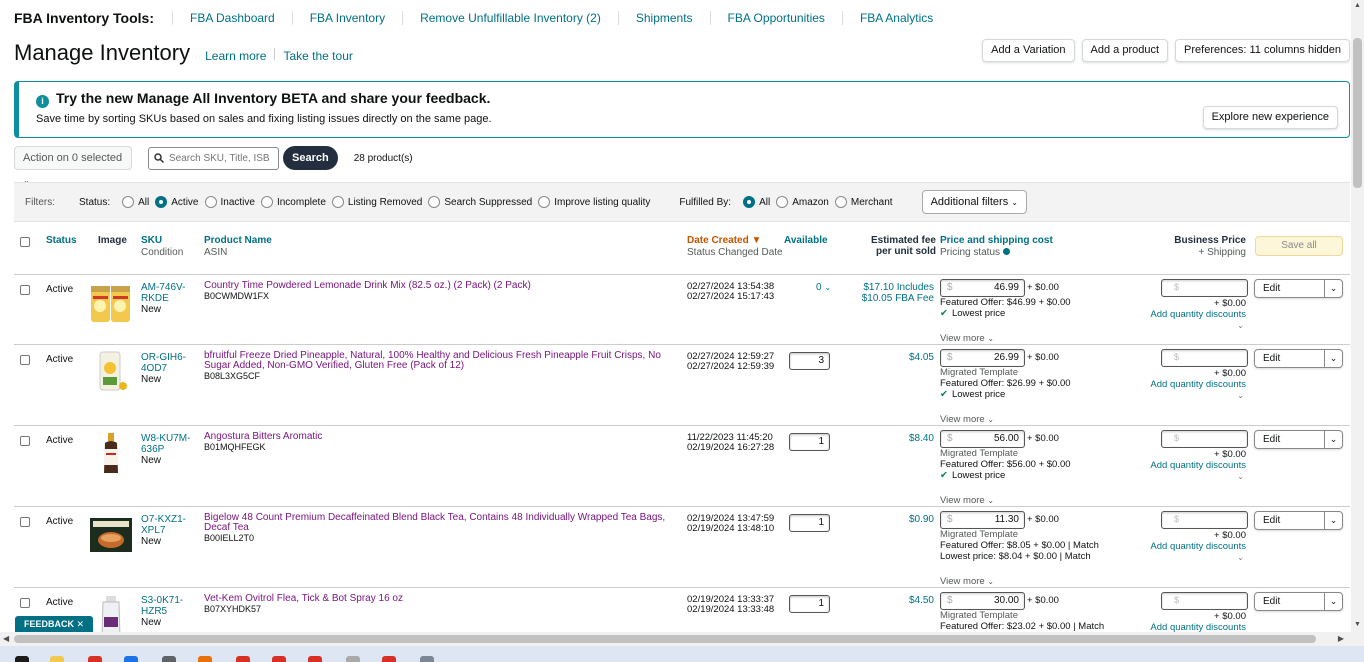 This screenshot has height=662, width=1364. I want to click on nav-remove-unfulfillable: Remove Unfulfillable Inventory (2), so click(510, 18).